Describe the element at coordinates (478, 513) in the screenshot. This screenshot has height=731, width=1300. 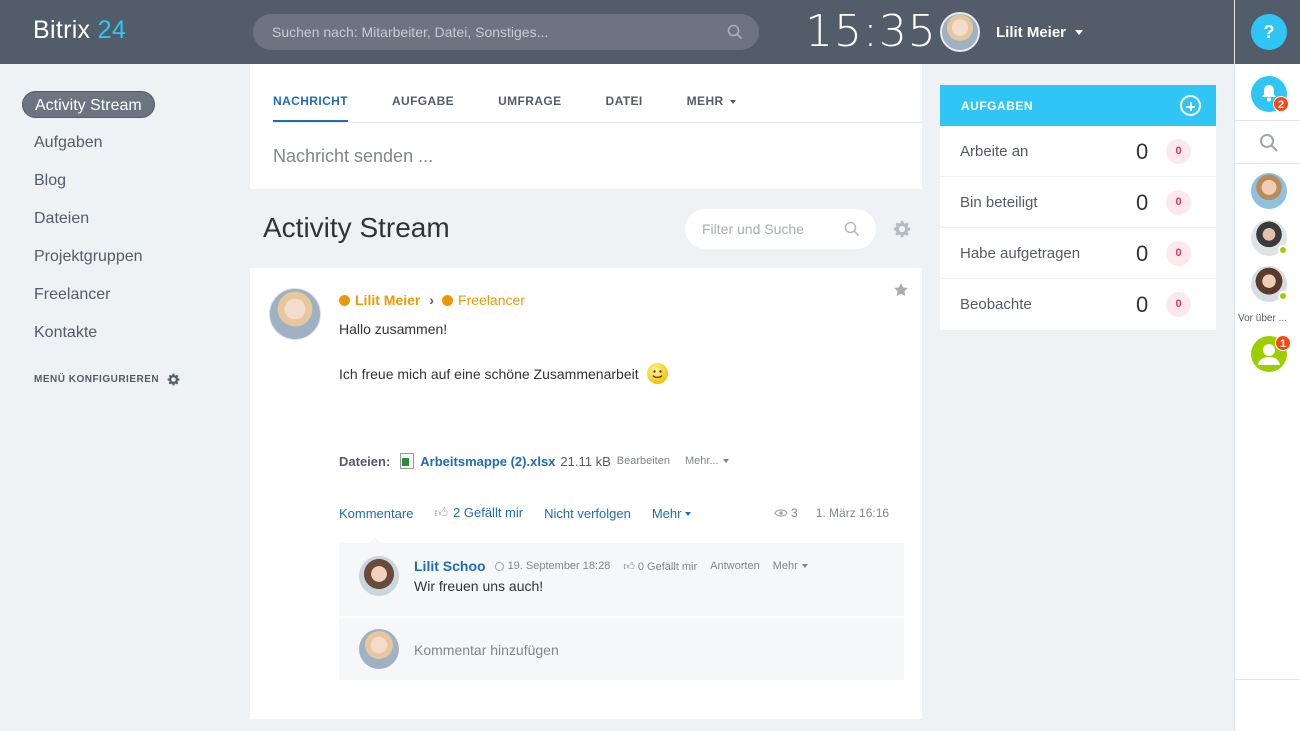
I see `like-button: 👍︎ 2 Gefällt mir` at that location.